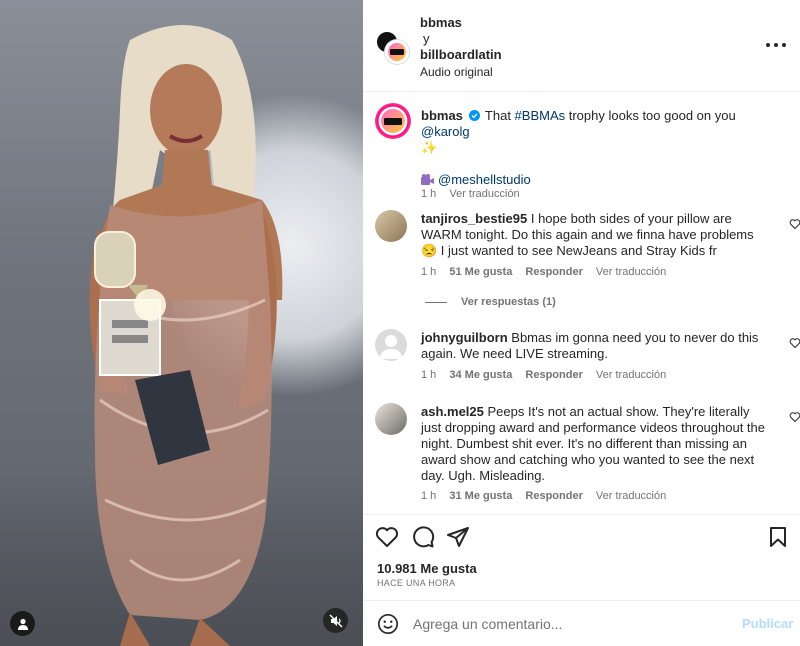 This screenshot has height=646, width=800. Describe the element at coordinates (480, 272) in the screenshot. I see `comment-likes-link: 51 Me gusta` at that location.